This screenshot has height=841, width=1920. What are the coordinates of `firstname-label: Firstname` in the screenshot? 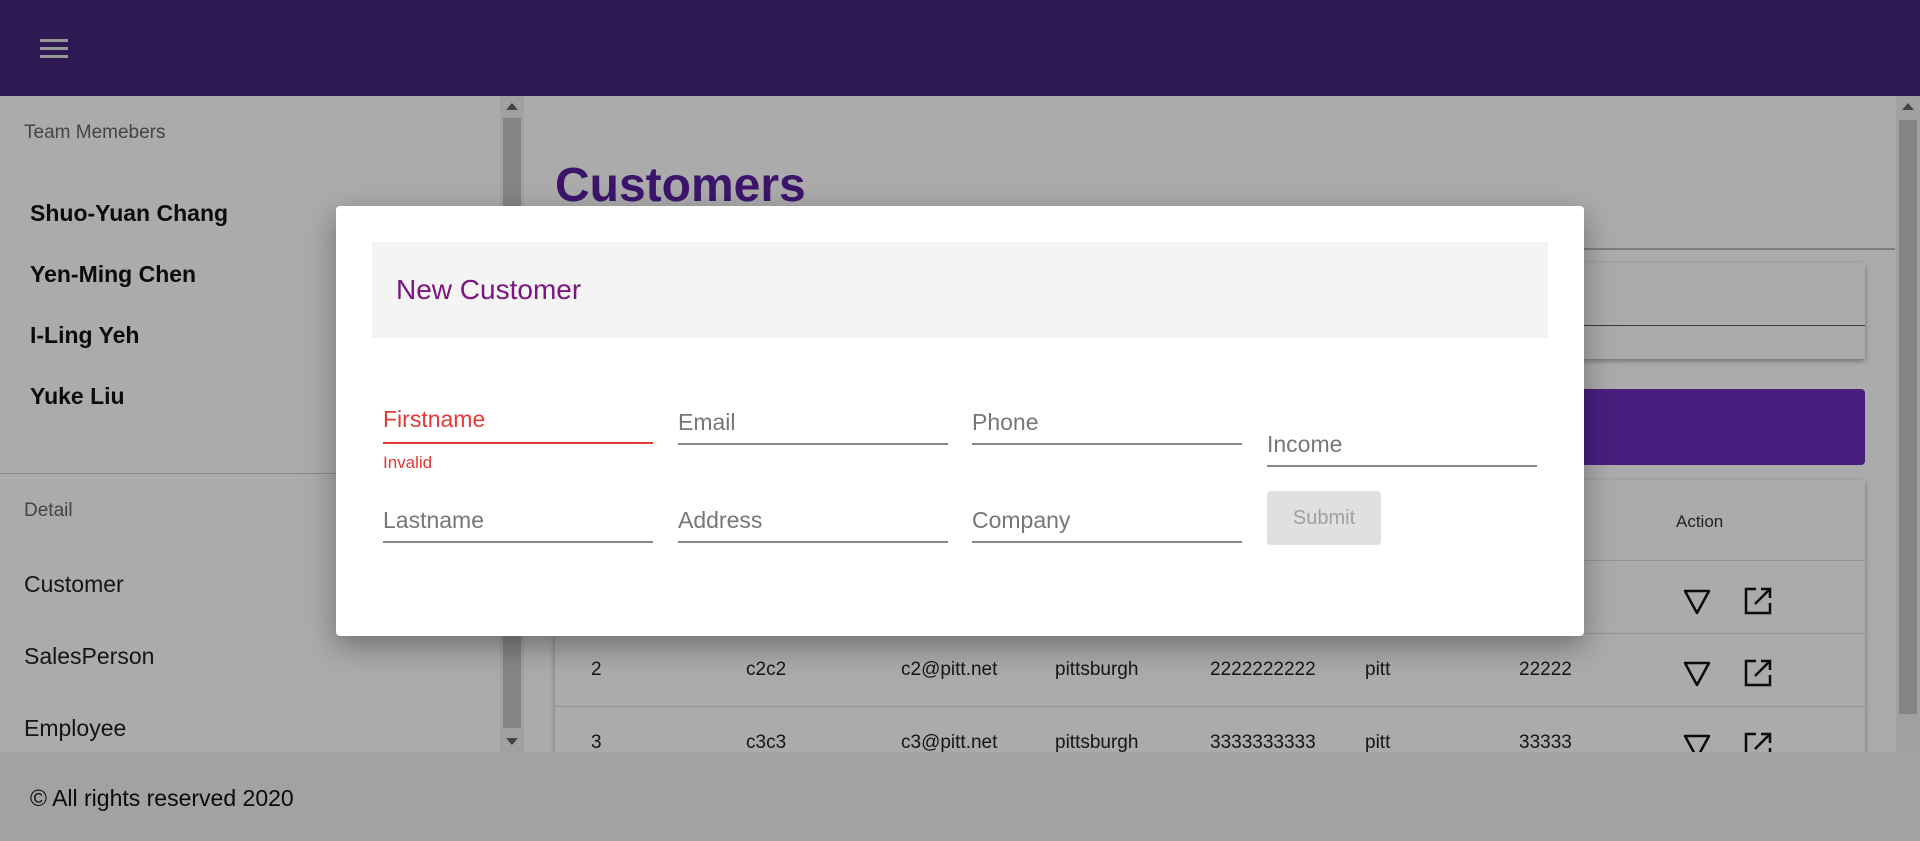 It's located at (434, 419).